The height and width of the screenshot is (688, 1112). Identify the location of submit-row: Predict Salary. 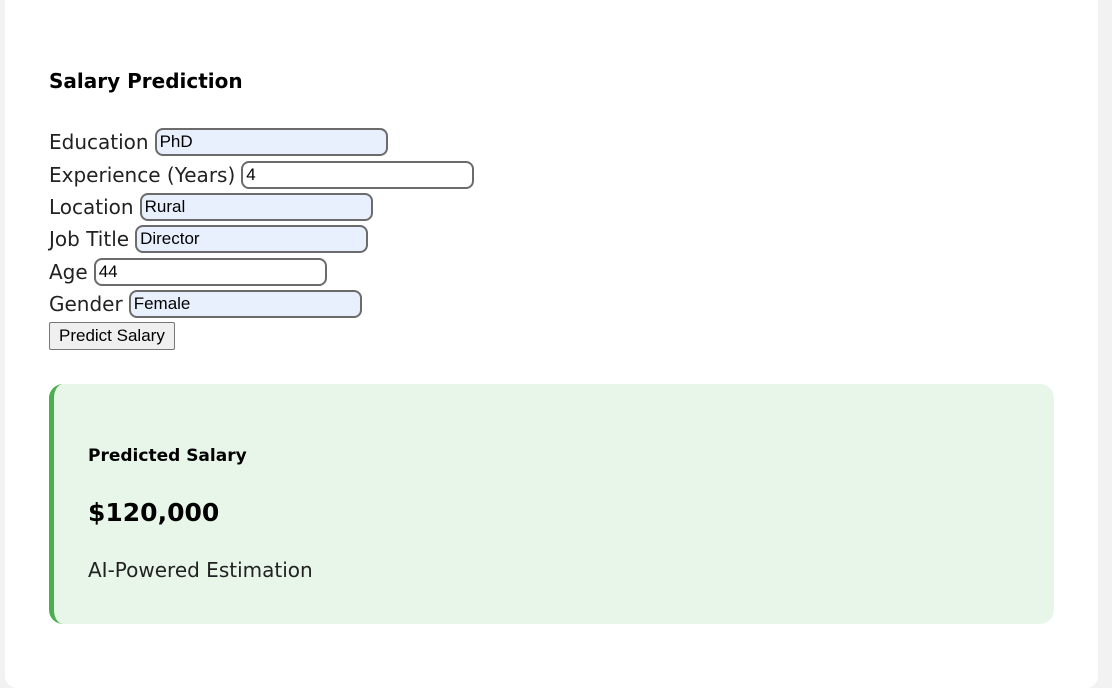
(261, 336).